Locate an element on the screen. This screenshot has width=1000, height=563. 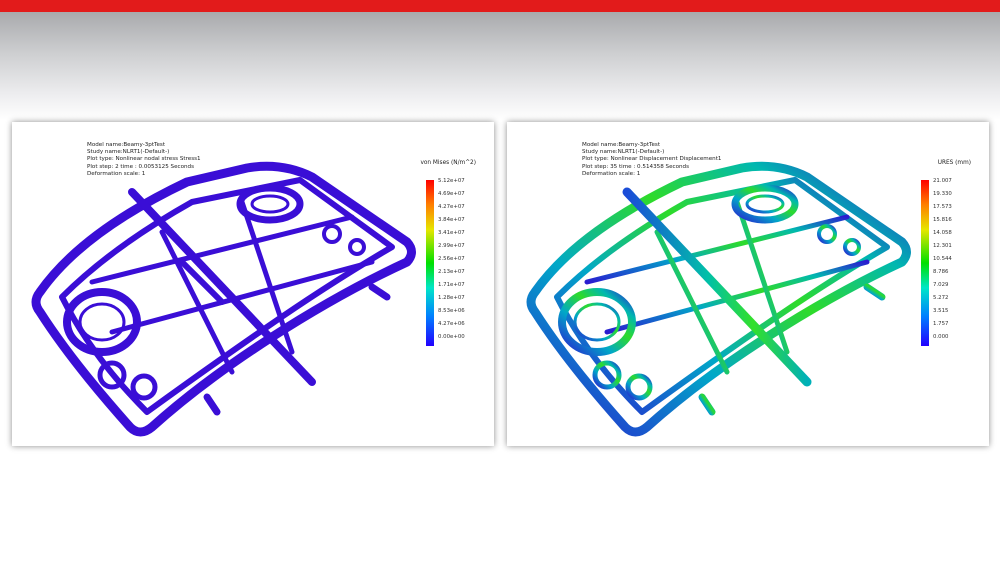
legend-label: 3.515 is located at coordinates (941, 311).